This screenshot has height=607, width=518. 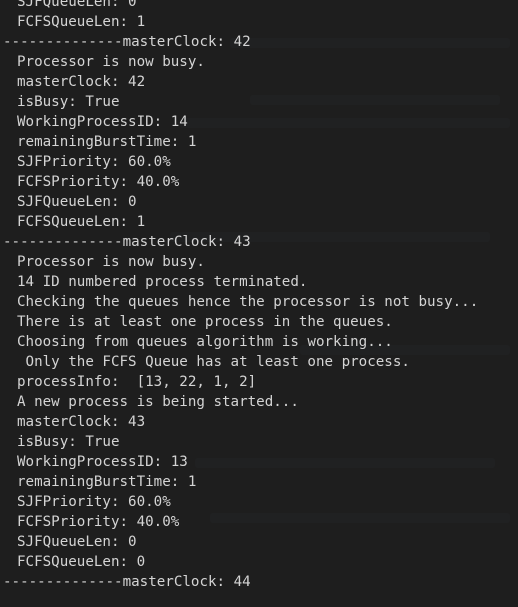 What do you see at coordinates (81, 422) in the screenshot?
I see `terminal-line: masterClock: 43` at bounding box center [81, 422].